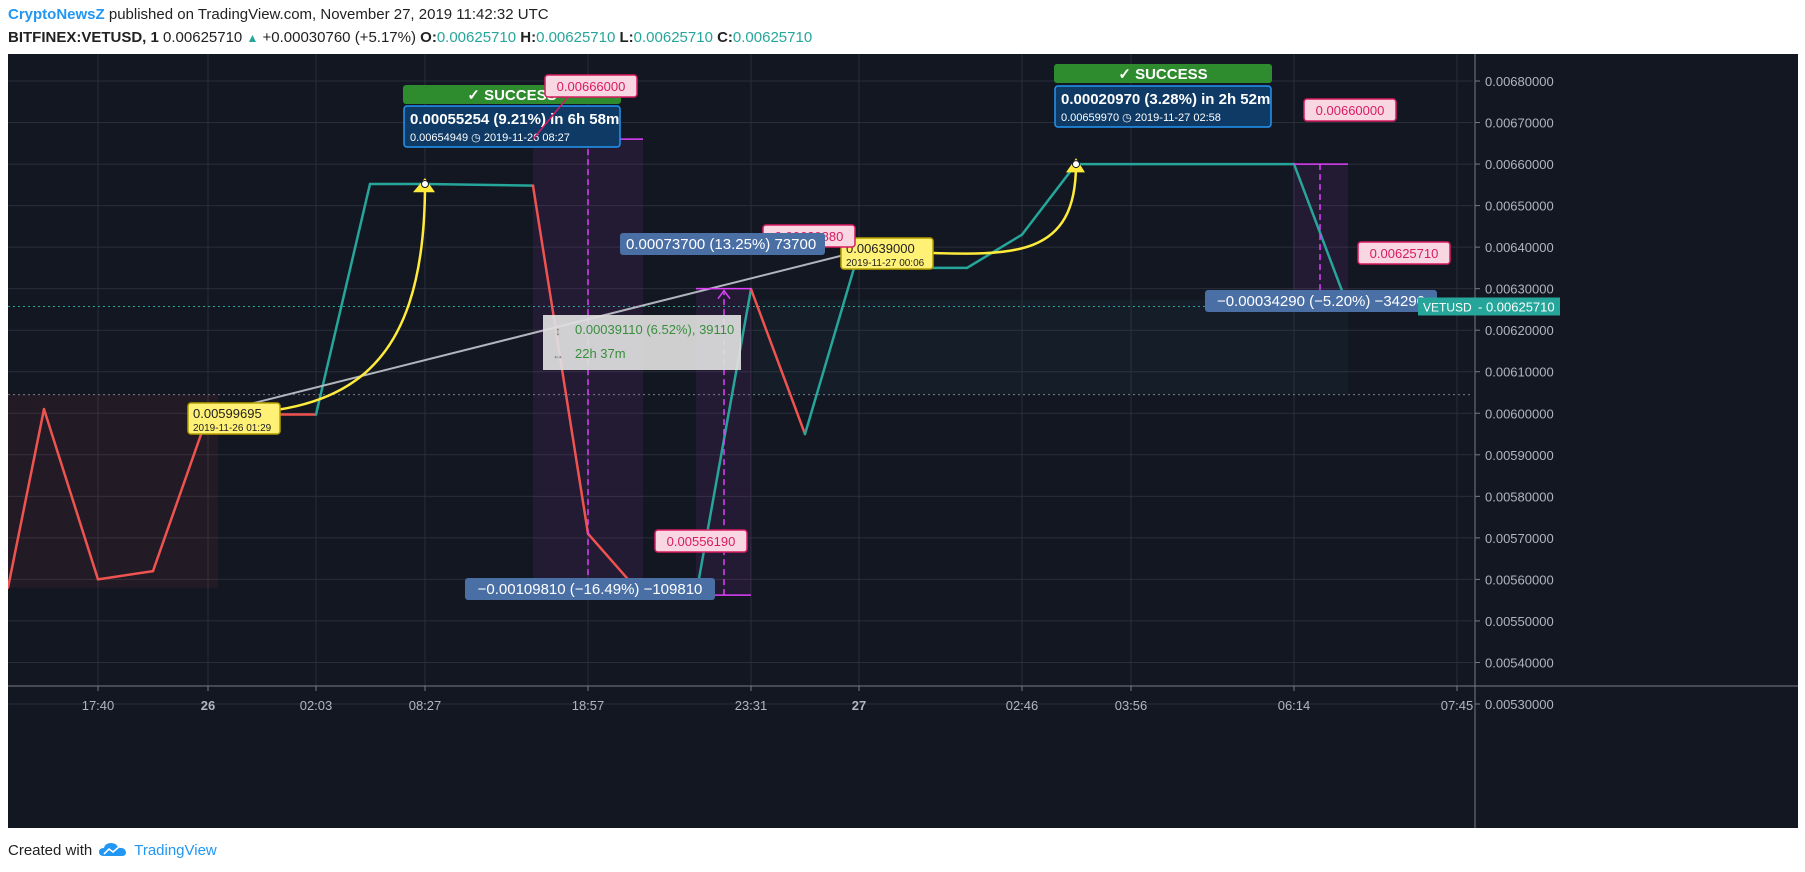 This screenshot has width=1805, height=872. What do you see at coordinates (558, 355) in the screenshot?
I see `horizontal-measure-icon: ↔` at bounding box center [558, 355].